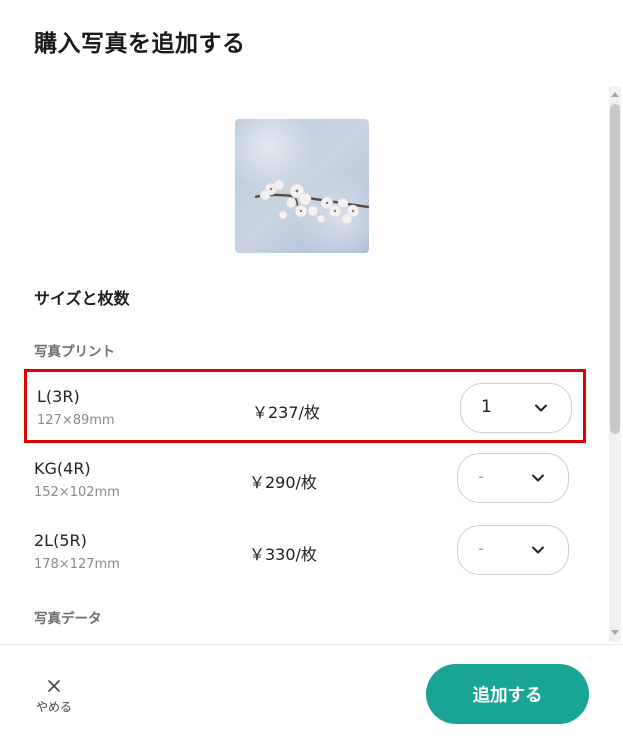 The image size is (623, 740). Describe the element at coordinates (283, 554) in the screenshot. I see `unit-price: ￥330/枚` at that location.